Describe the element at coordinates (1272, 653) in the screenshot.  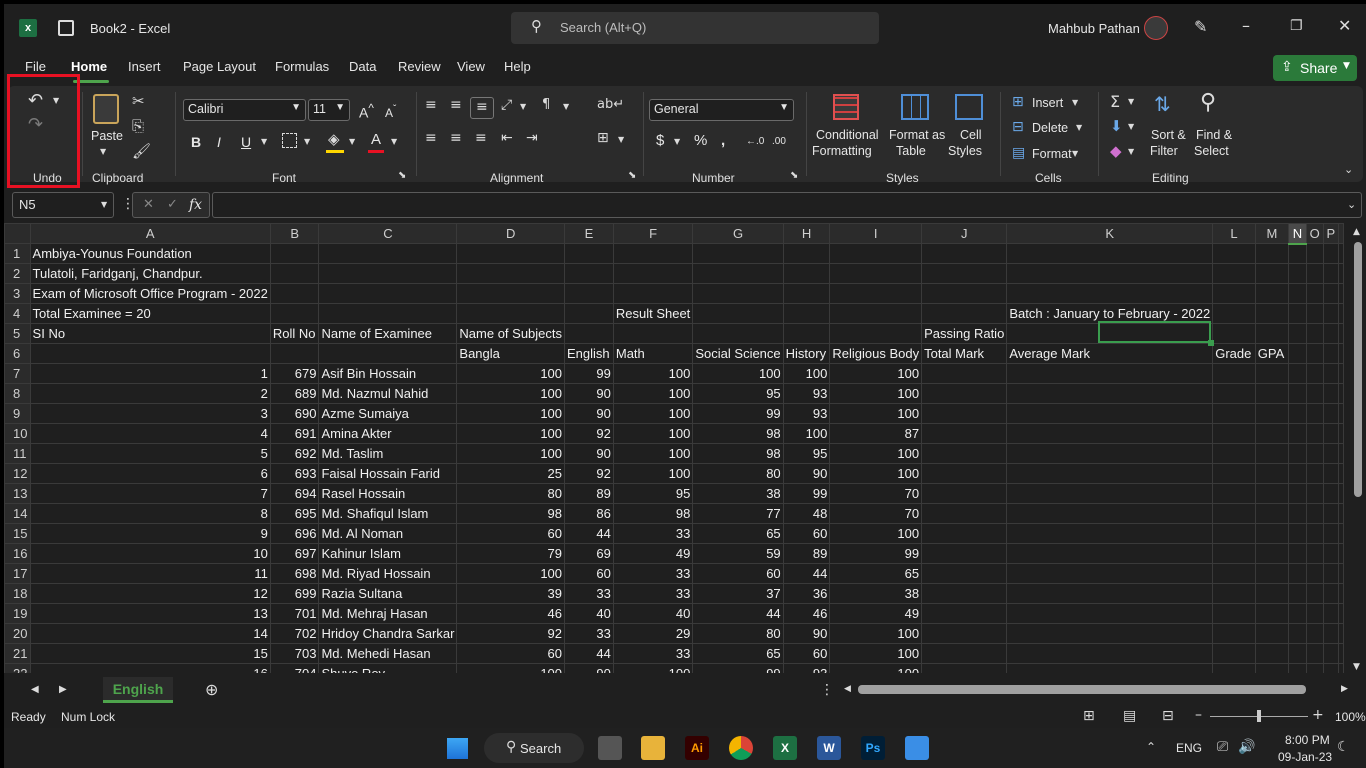
I see `cell-m21` at that location.